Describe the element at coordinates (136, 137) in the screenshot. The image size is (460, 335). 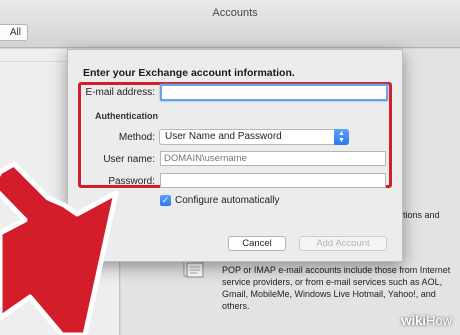
I see `method-label: Method:` at that location.